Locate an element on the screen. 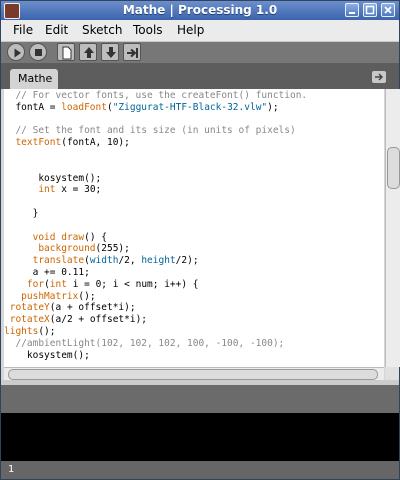  stop-icon is located at coordinates (38, 52).